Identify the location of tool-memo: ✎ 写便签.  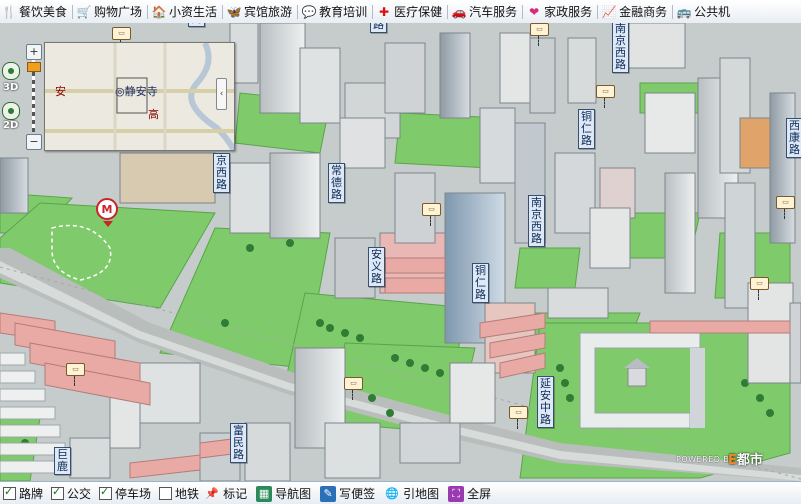
(347, 493).